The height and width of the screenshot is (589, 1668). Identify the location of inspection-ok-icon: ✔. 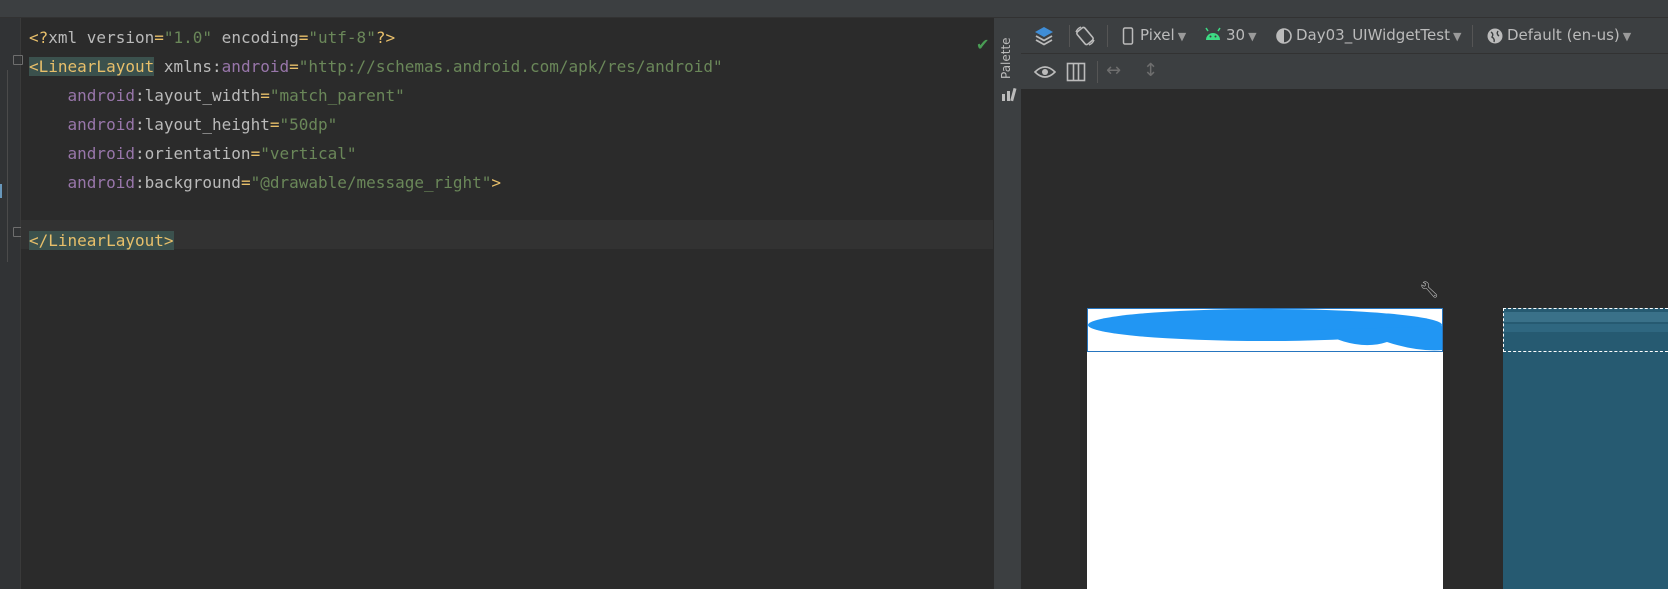
(983, 44).